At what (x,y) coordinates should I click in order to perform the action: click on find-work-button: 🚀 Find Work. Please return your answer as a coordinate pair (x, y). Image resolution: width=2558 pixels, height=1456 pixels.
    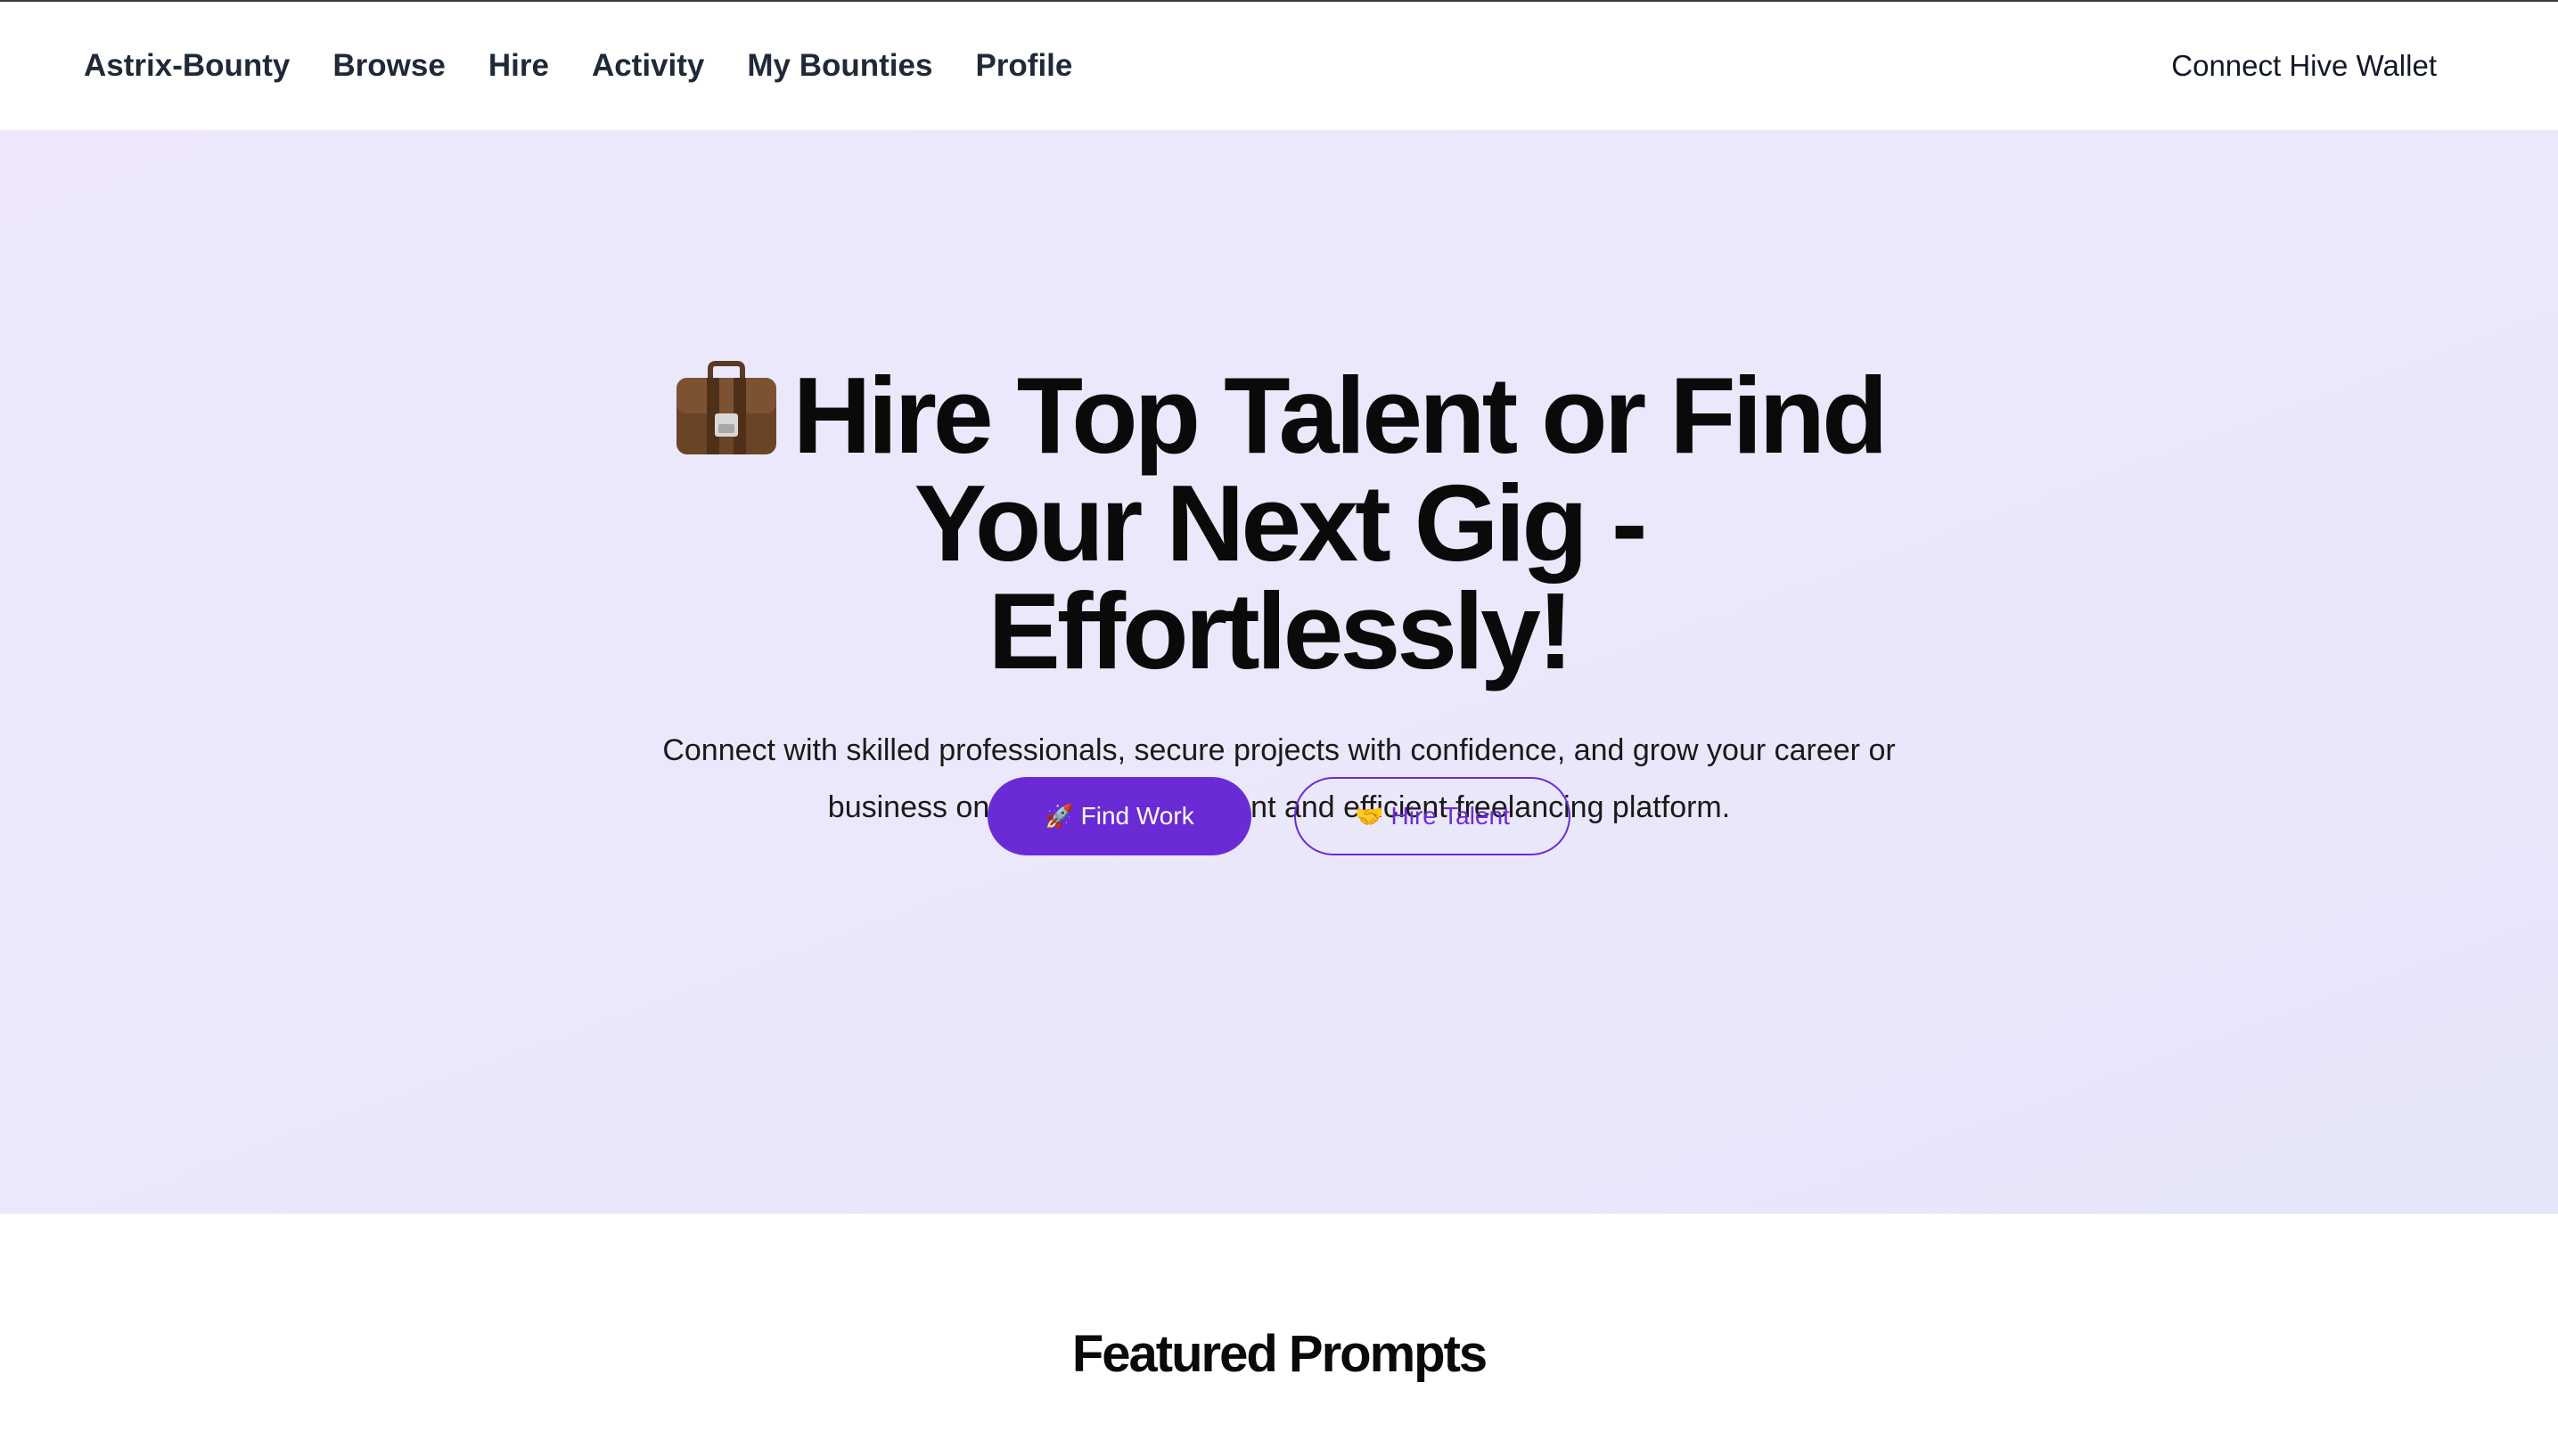
    Looking at the image, I should click on (1119, 816).